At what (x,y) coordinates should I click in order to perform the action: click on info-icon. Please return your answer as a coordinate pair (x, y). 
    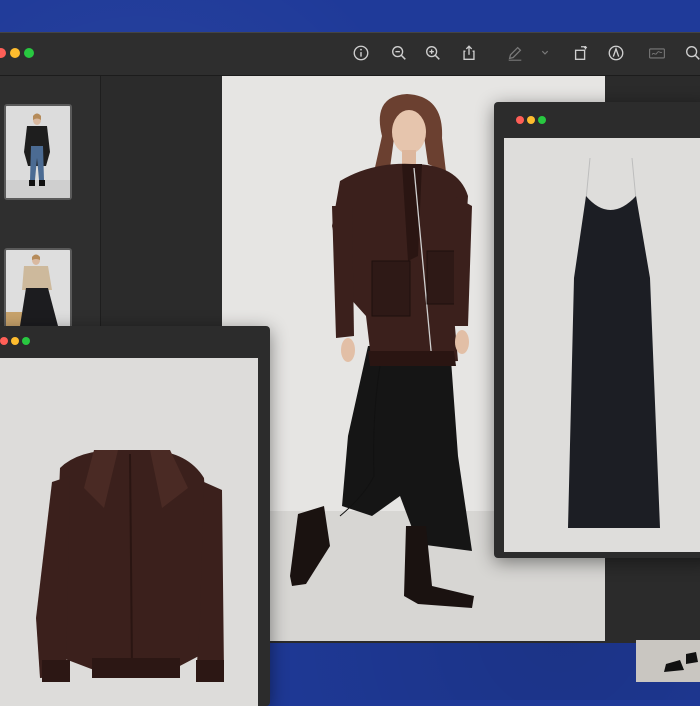
    Looking at the image, I should click on (362, 54).